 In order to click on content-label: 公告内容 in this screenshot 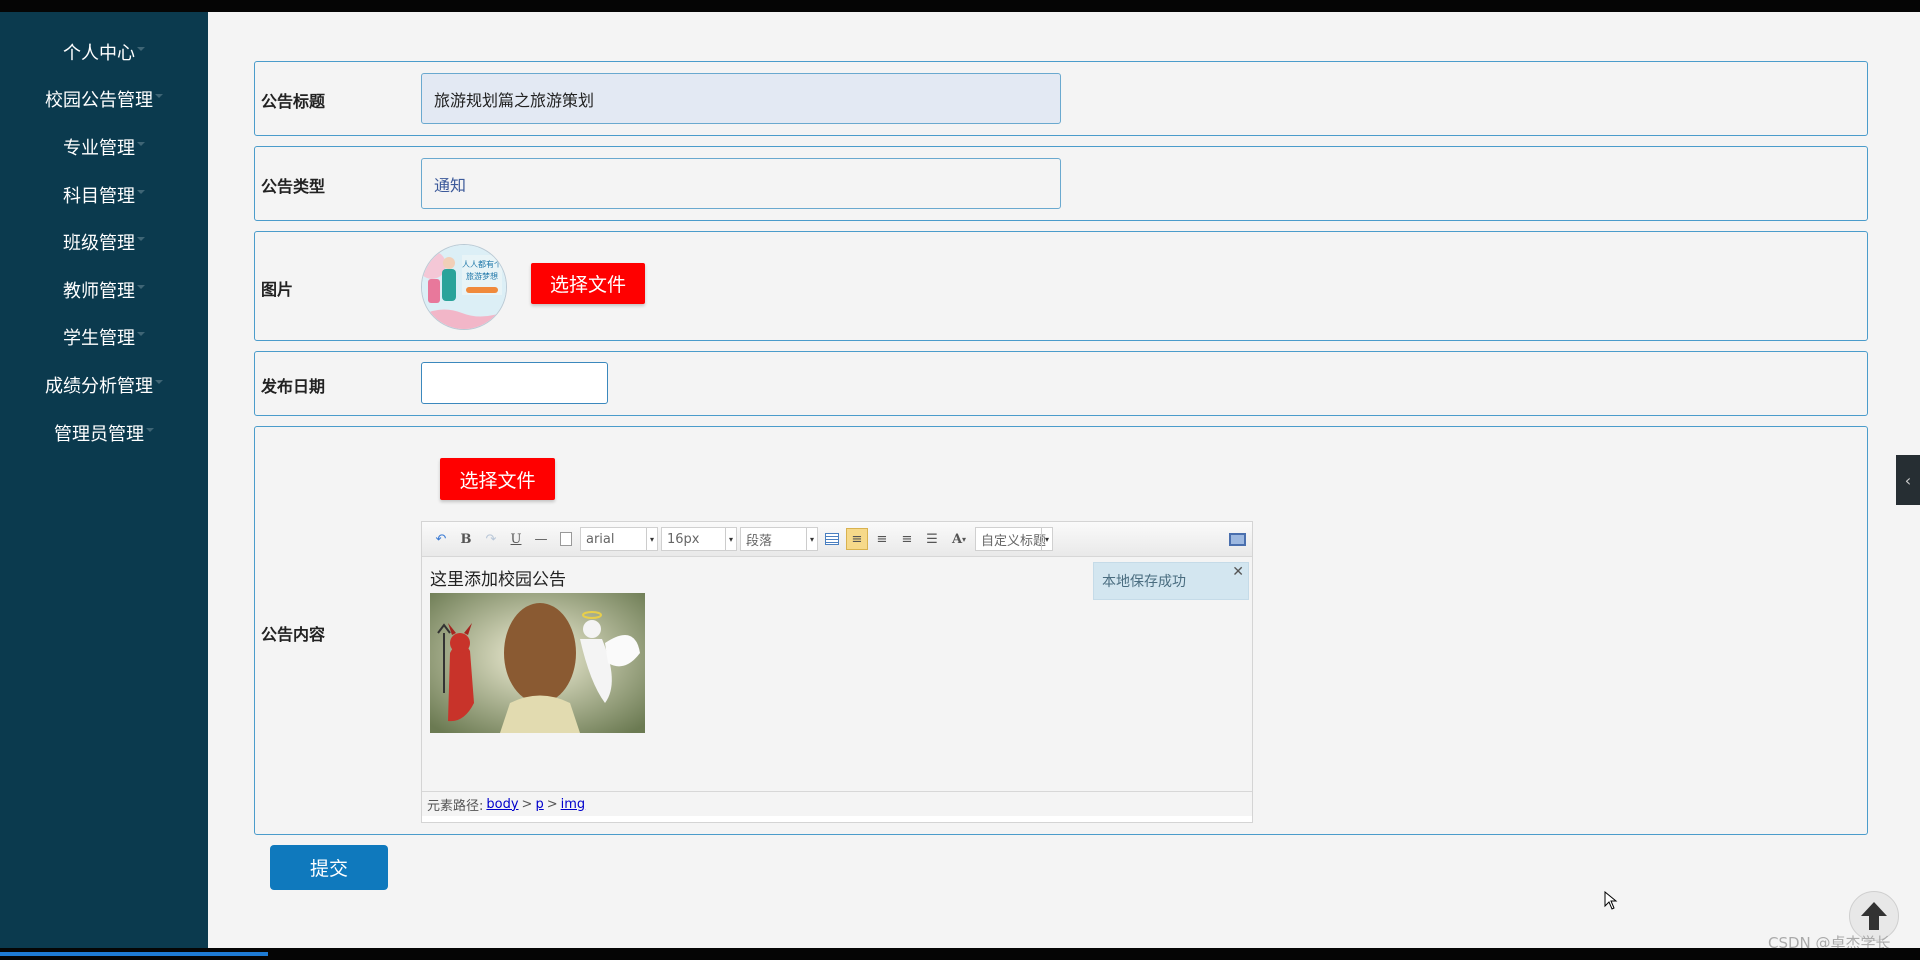, I will do `click(293, 634)`.